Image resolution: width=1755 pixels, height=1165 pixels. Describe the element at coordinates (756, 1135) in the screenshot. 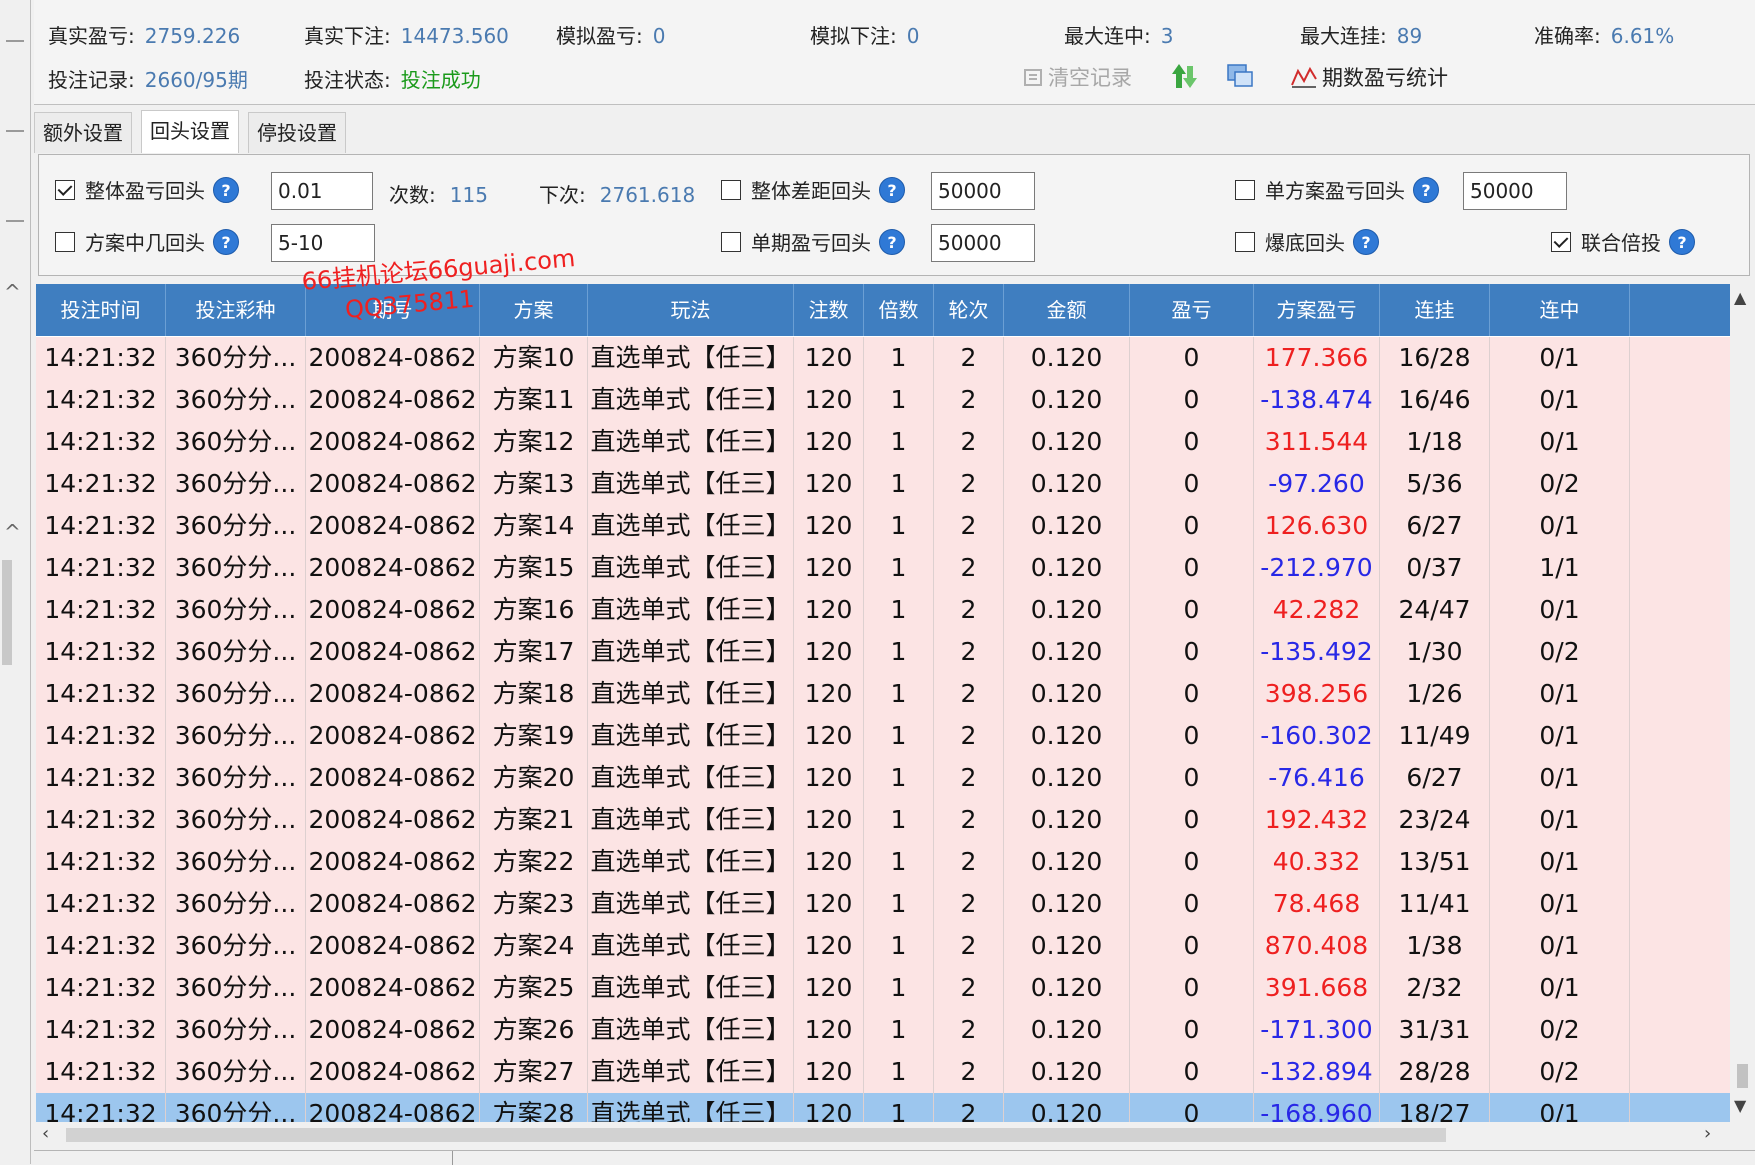

I see `horizontal-scrollbar-thumb` at that location.